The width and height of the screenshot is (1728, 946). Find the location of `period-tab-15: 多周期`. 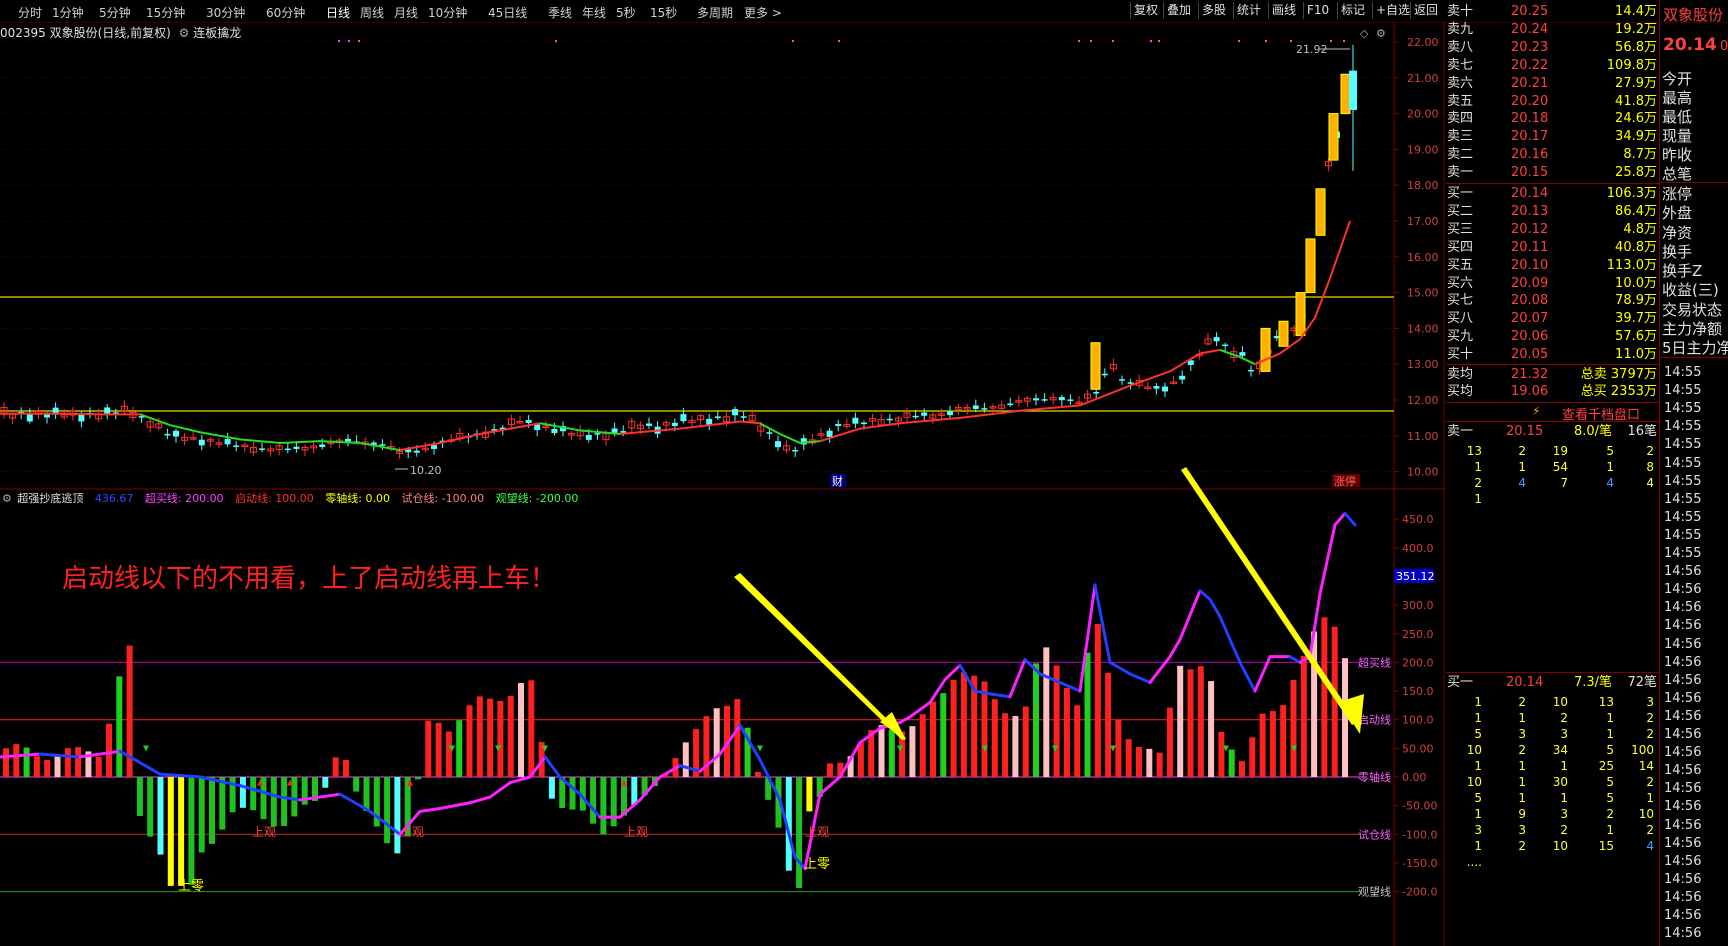

period-tab-15: 多周期 is located at coordinates (715, 12).